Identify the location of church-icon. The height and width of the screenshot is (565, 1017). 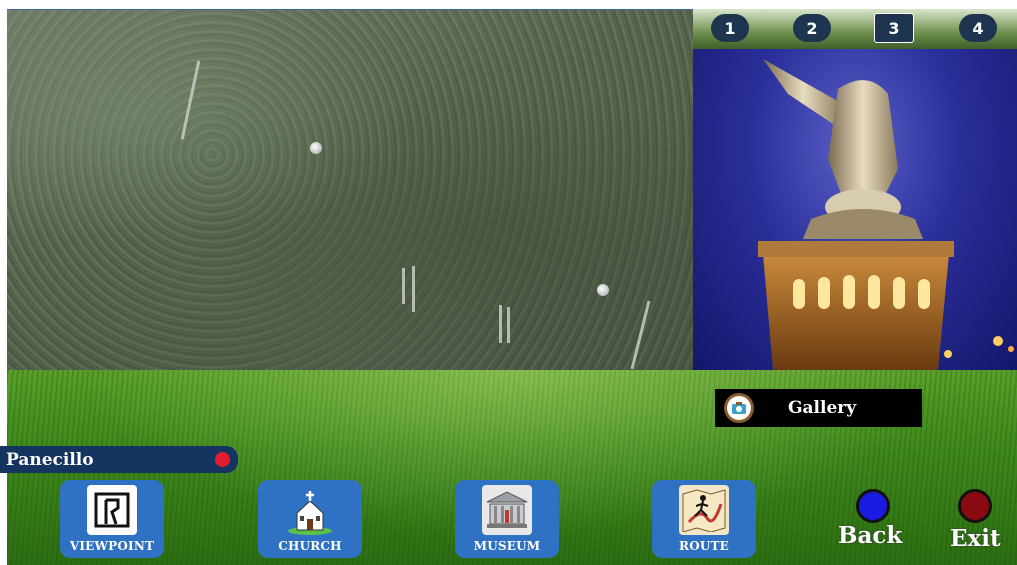
(310, 510).